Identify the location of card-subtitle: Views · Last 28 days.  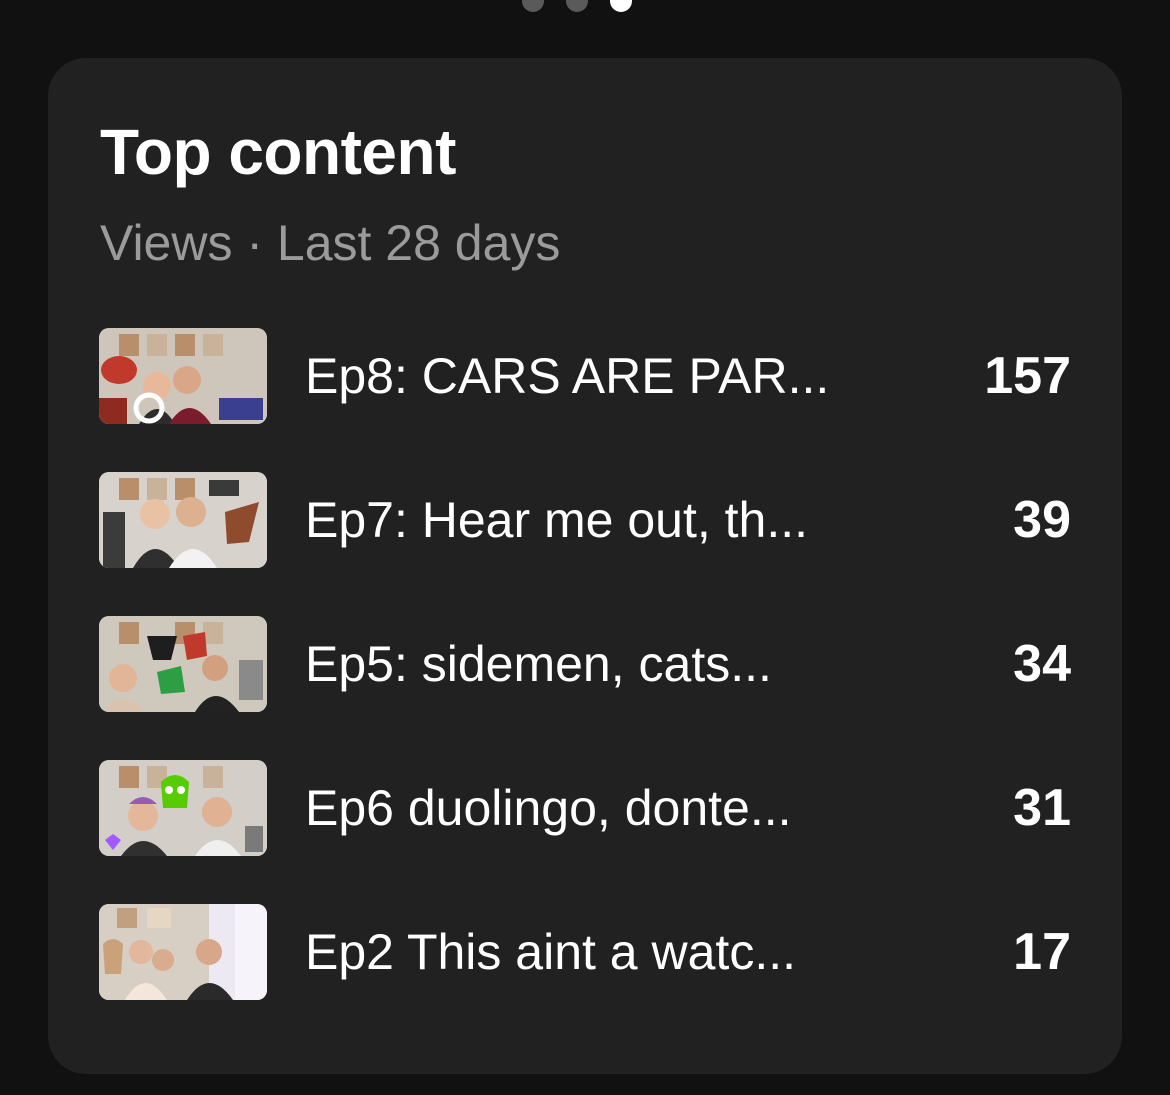
(330, 243).